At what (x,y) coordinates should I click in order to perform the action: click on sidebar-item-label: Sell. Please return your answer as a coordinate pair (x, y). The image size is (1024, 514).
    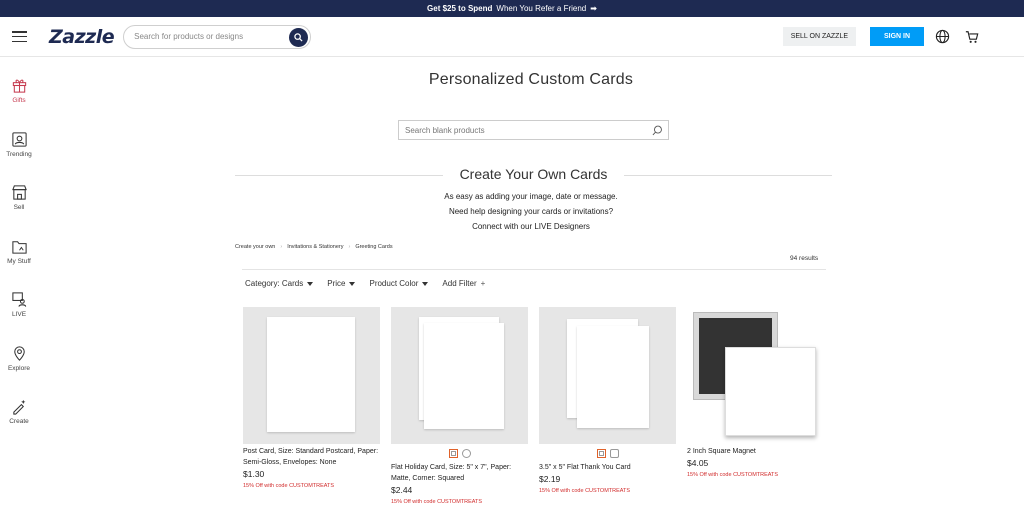
    Looking at the image, I should click on (19, 207).